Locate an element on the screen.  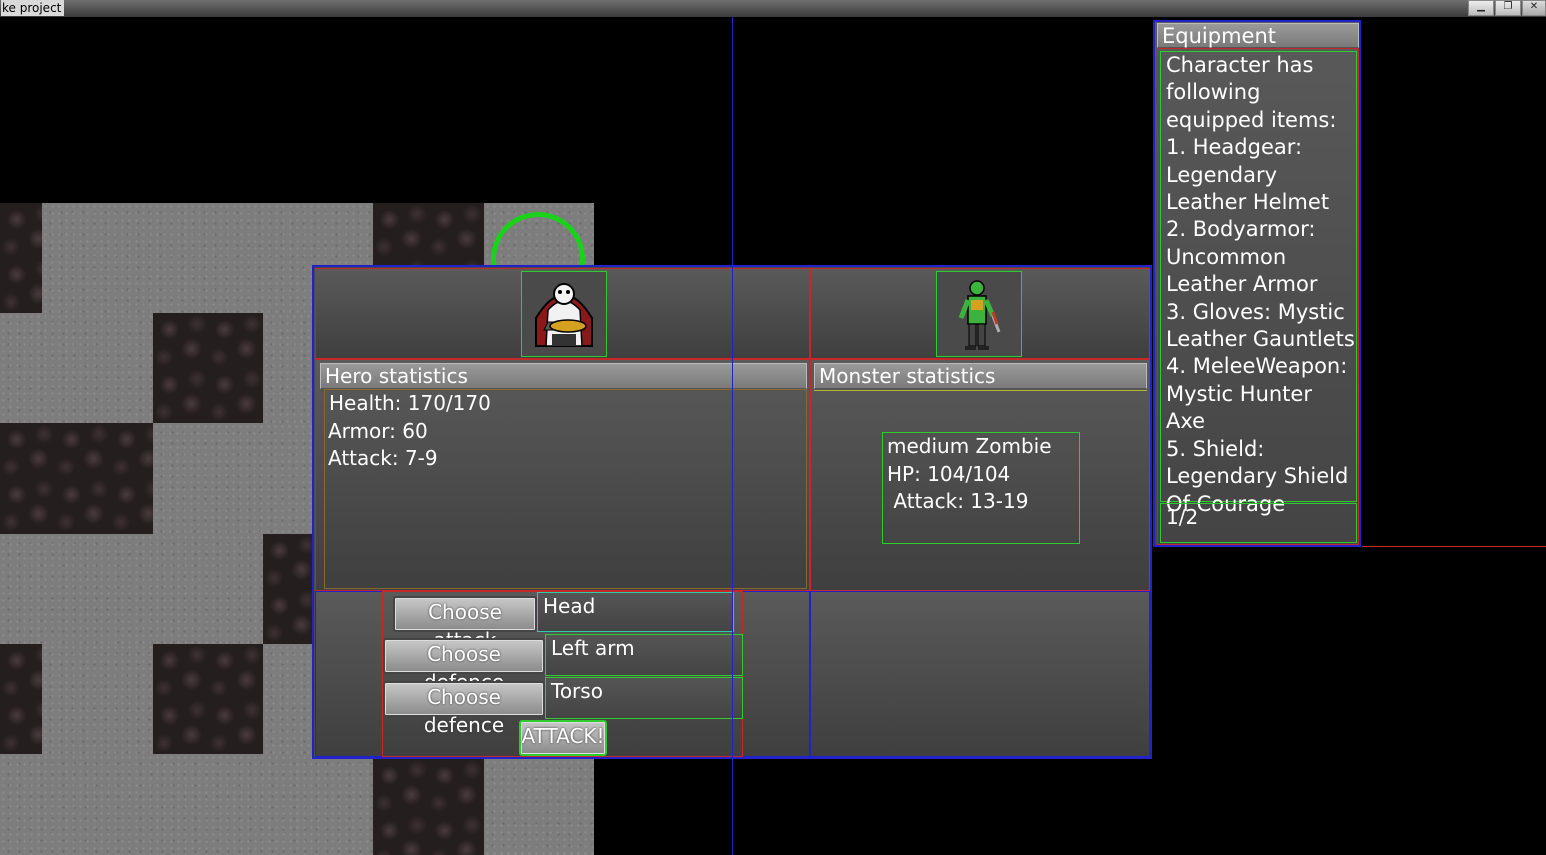
choose-defence-button-1: Choose defence is located at coordinates (464, 666).